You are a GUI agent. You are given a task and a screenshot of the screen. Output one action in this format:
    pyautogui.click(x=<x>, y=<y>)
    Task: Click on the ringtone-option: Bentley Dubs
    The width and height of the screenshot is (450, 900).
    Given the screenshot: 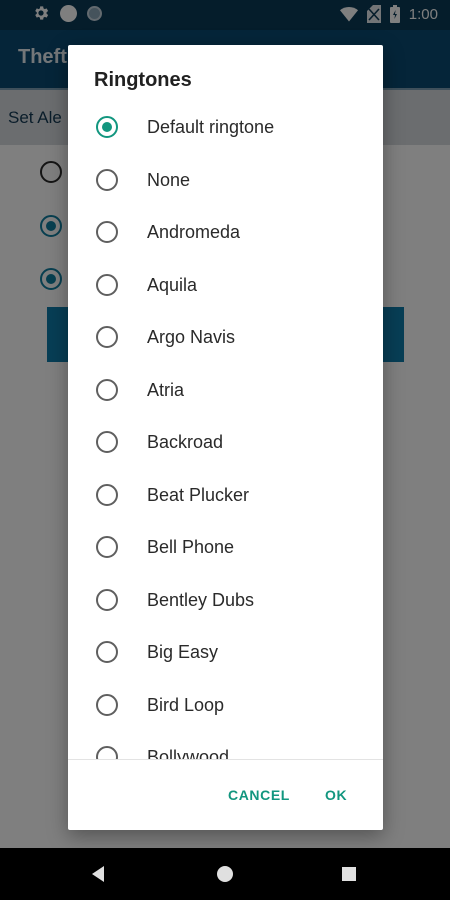 What is the action you would take?
    pyautogui.click(x=225, y=601)
    